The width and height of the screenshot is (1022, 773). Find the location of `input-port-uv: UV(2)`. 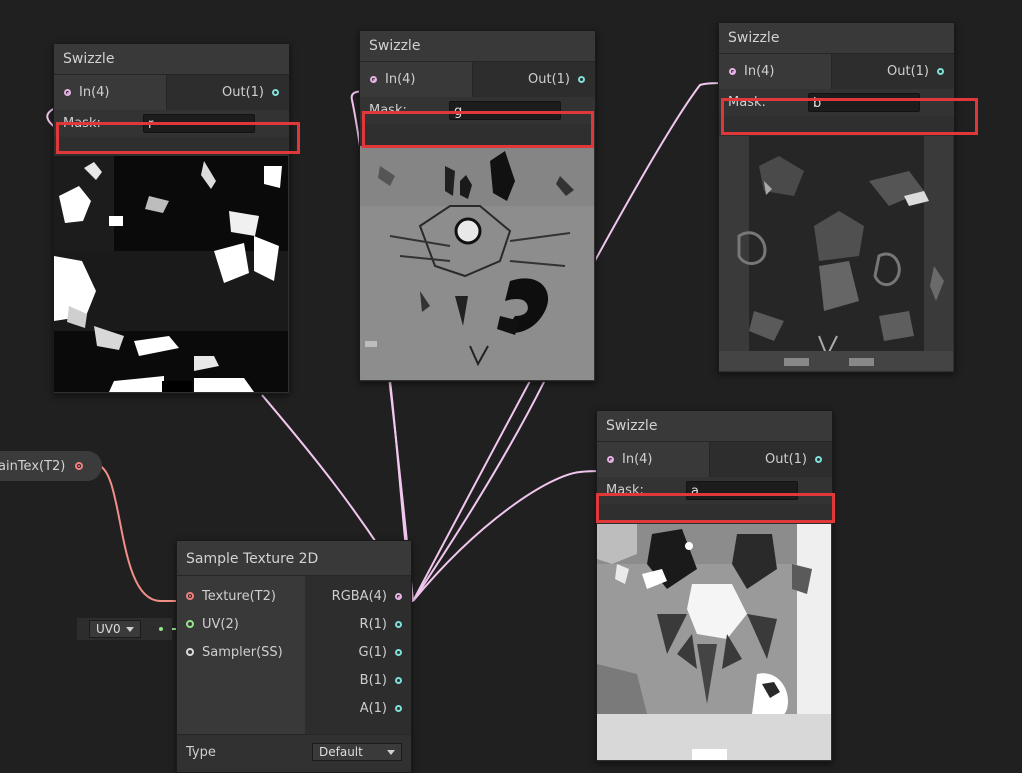

input-port-uv: UV(2) is located at coordinates (241, 624).